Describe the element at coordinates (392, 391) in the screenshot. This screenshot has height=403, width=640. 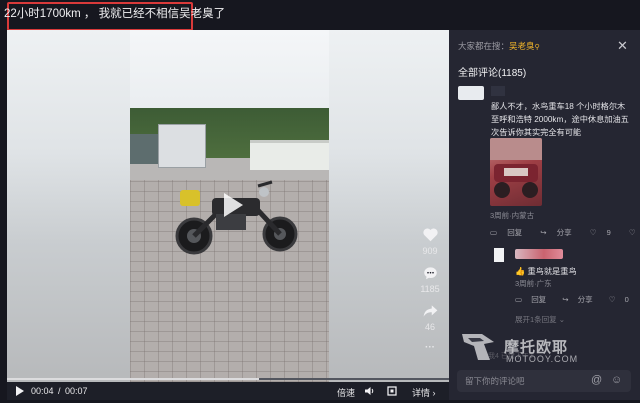
I see `fullscreen-icon` at that location.